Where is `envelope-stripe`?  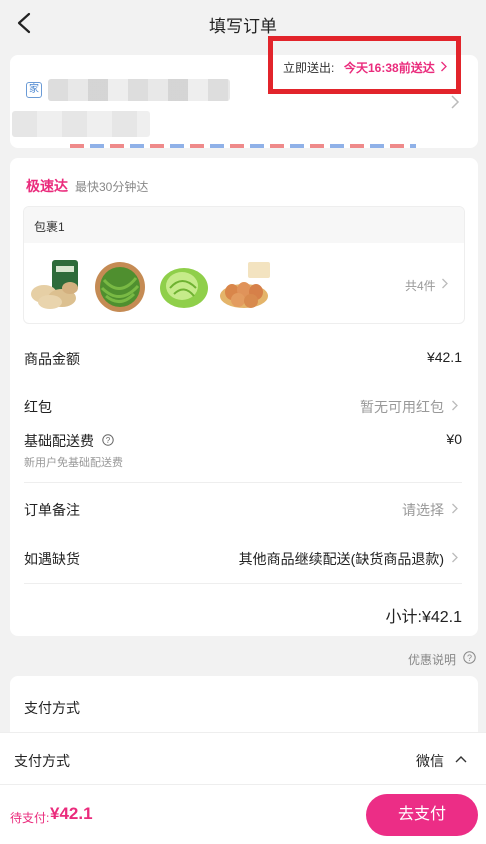
envelope-stripe is located at coordinates (243, 146).